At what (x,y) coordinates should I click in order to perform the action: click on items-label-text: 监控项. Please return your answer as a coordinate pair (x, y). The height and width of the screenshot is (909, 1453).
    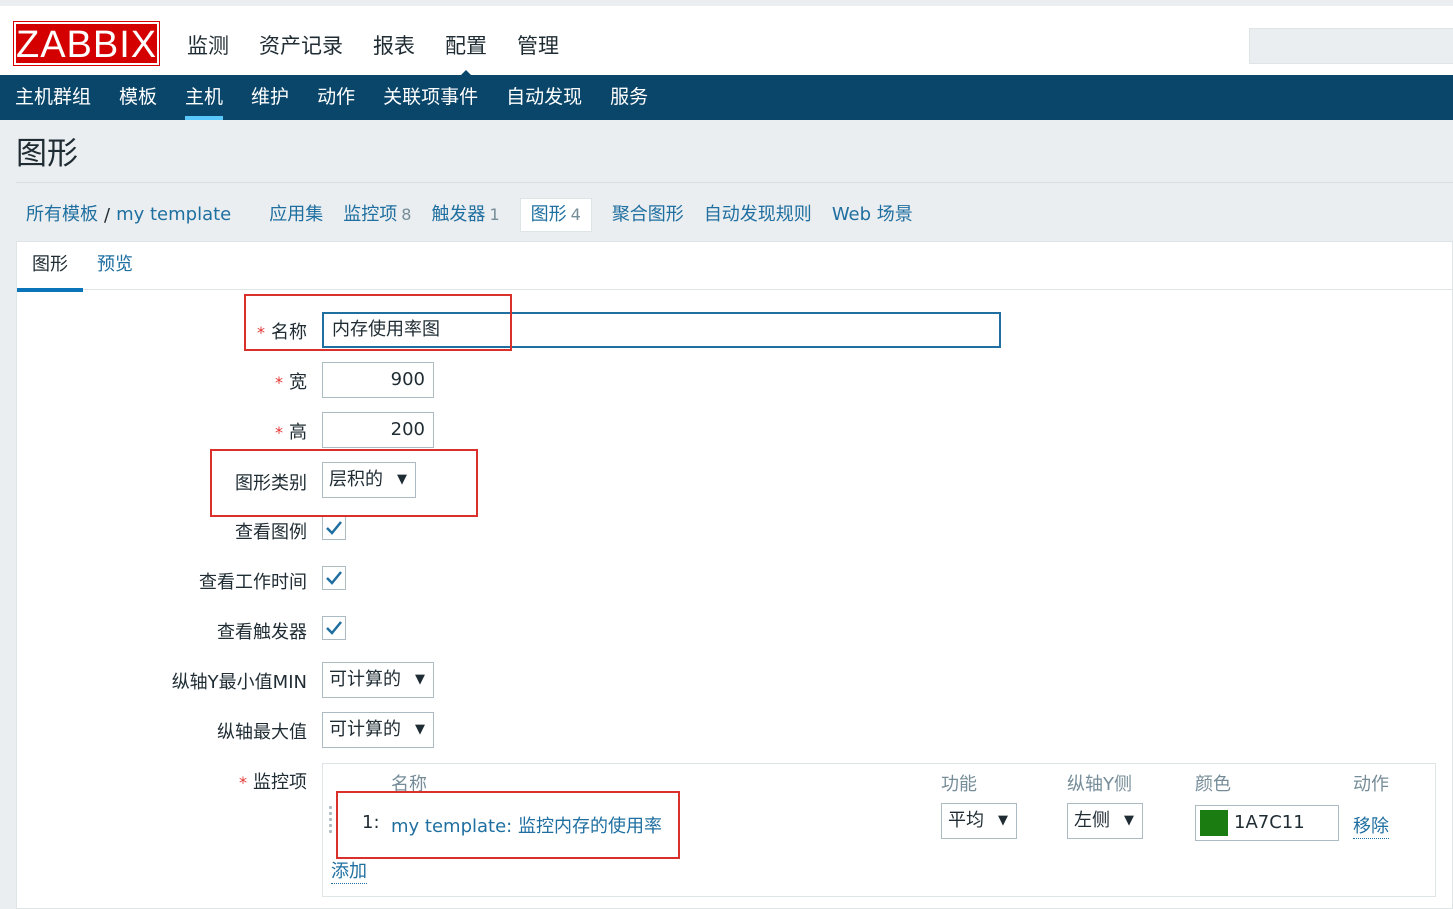
    Looking at the image, I should click on (280, 782).